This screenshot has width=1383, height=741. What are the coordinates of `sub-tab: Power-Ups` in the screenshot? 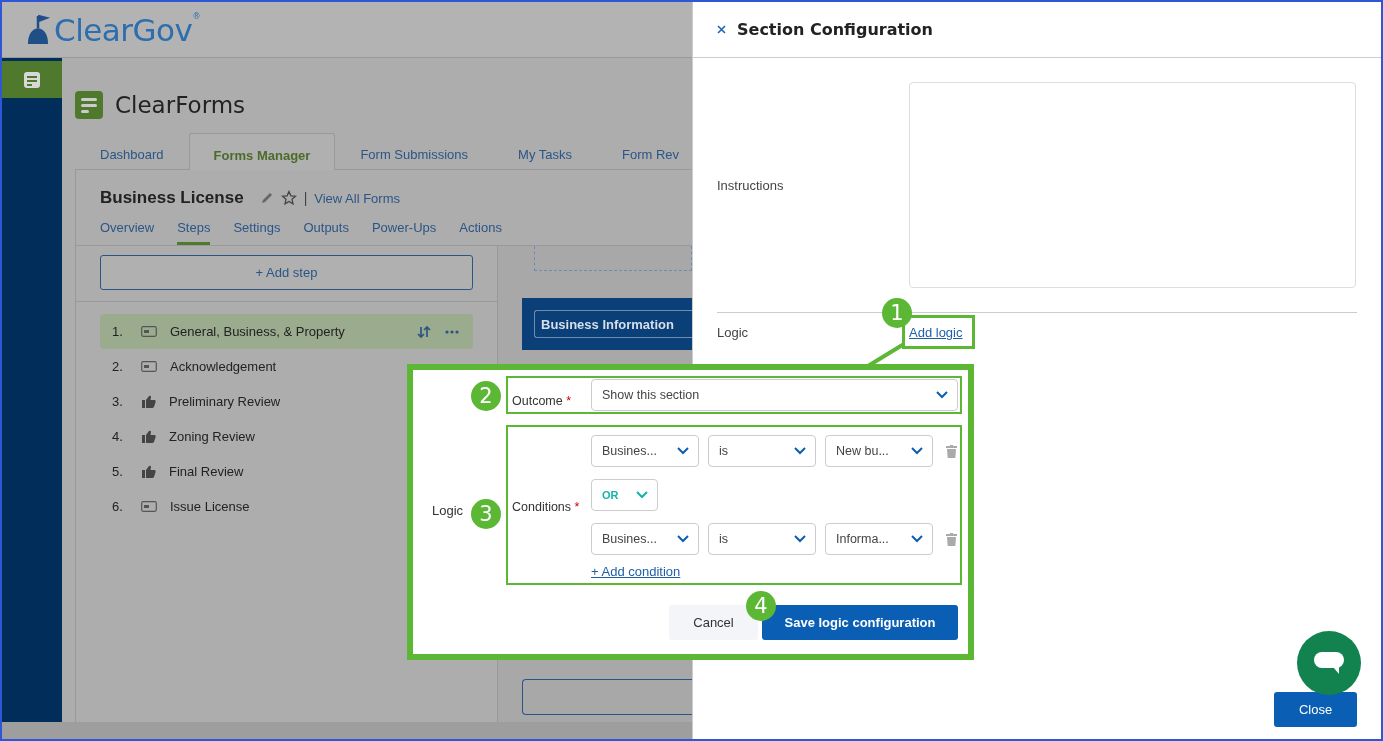 It's located at (404, 232).